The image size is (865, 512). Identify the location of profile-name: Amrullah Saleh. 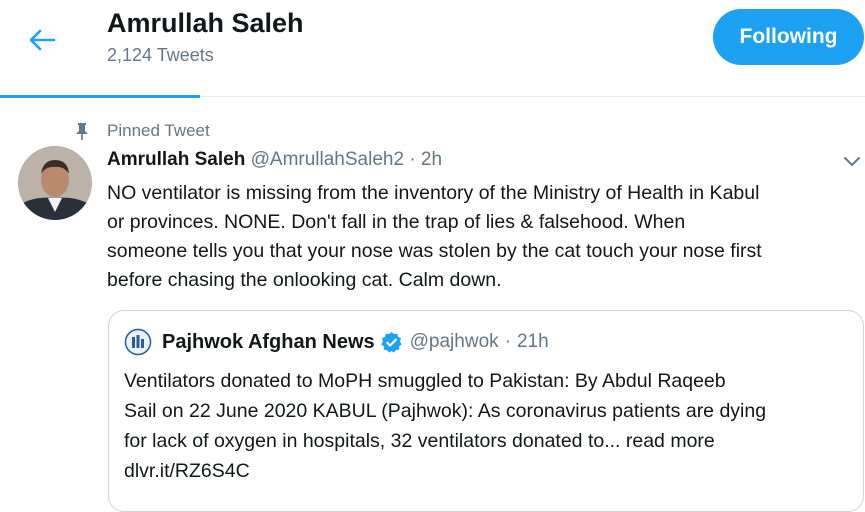
(205, 23).